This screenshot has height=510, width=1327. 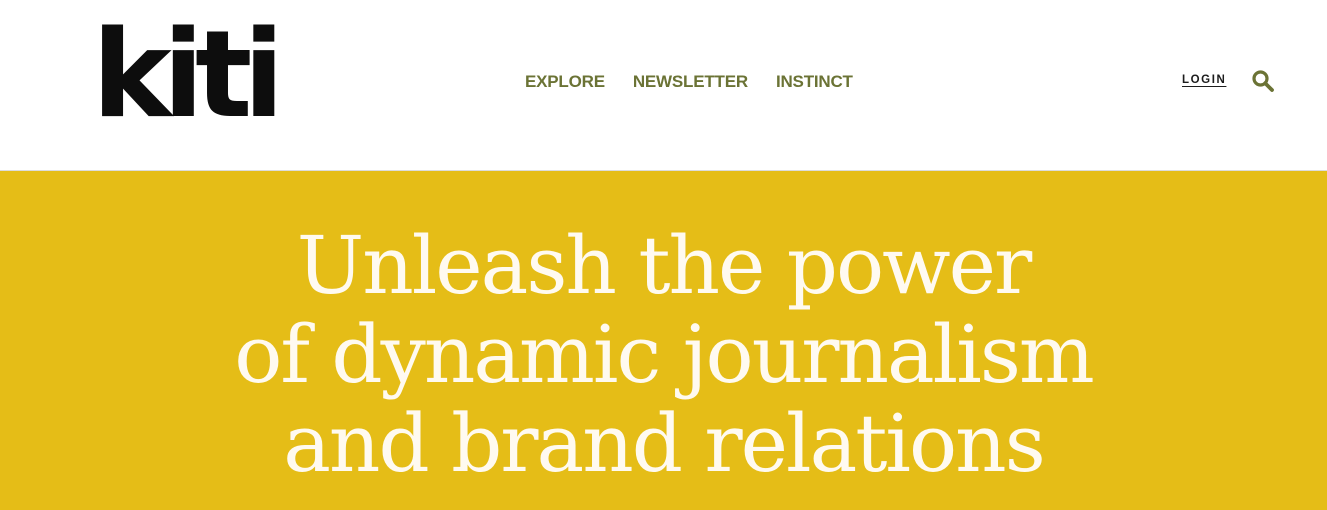 I want to click on hero-headline-line: Unleash the power, so click(x=664, y=265).